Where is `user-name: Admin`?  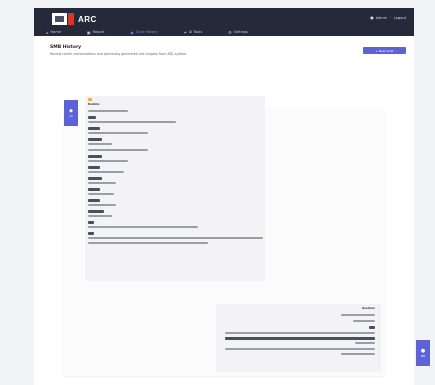
user-name: Admin is located at coordinates (381, 17).